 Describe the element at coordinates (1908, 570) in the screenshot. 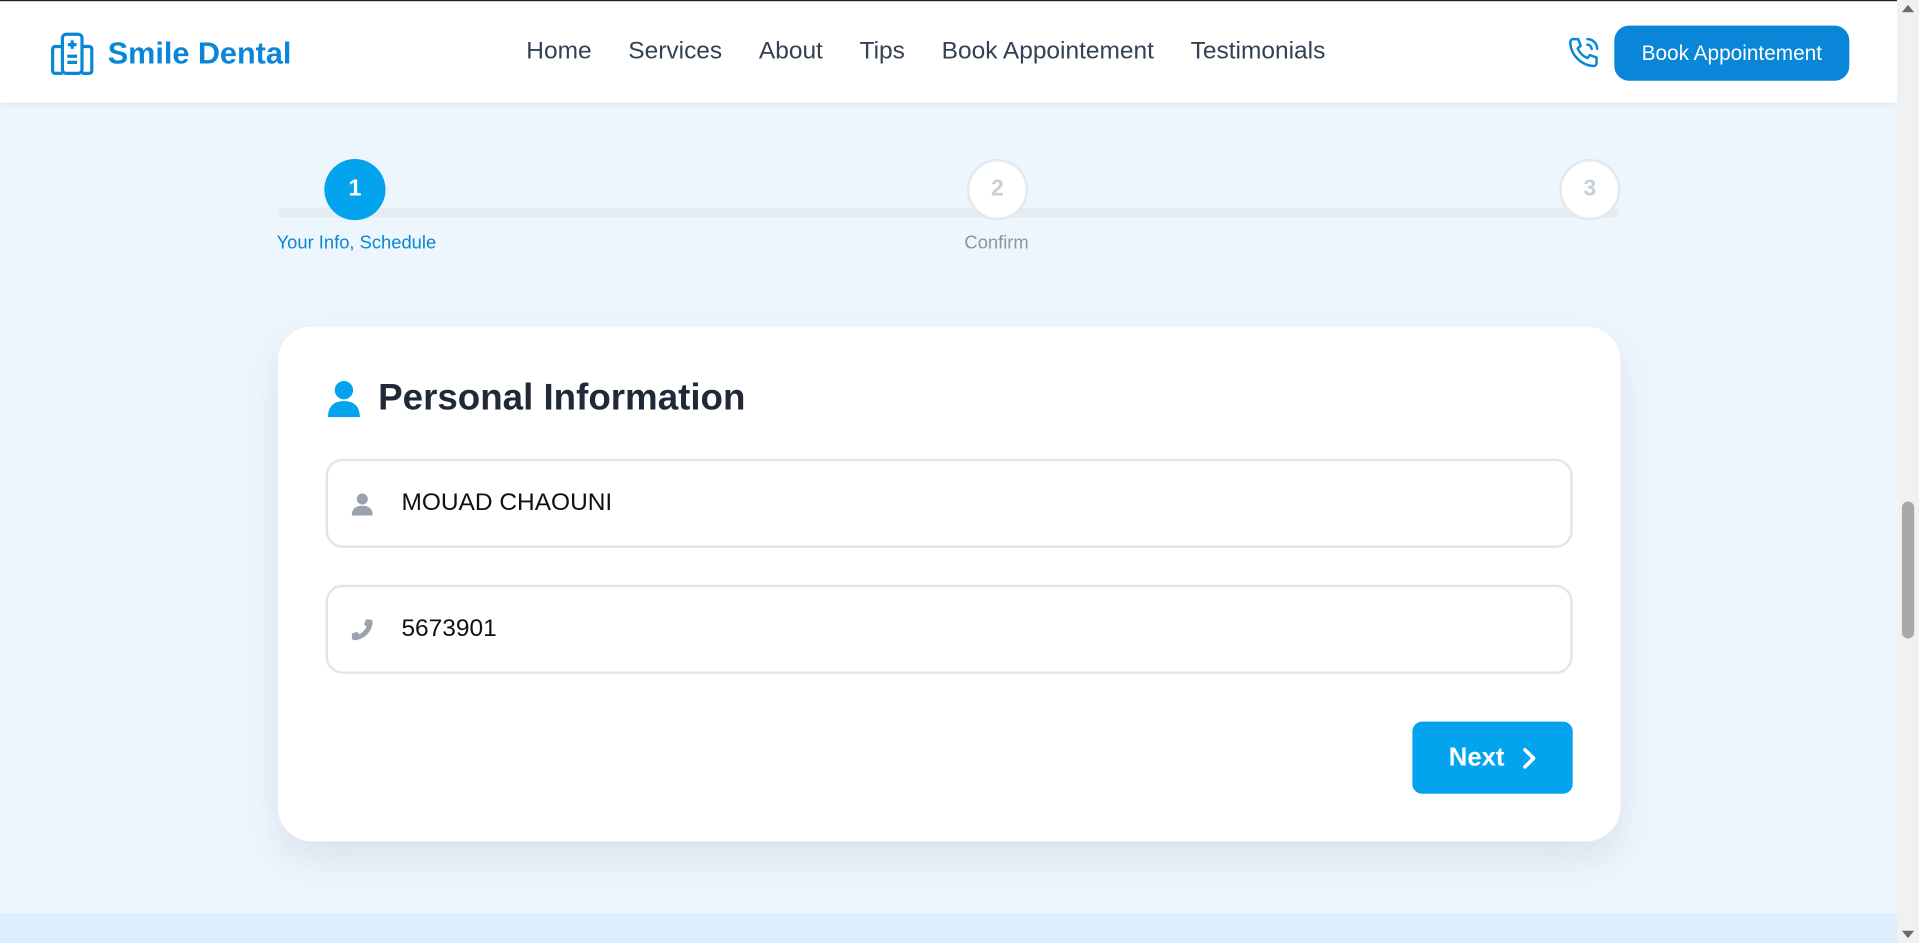

I see `scroll-thumb` at that location.